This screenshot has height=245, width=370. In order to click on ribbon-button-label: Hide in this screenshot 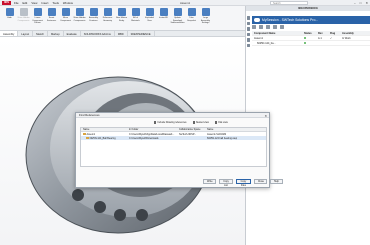, I will do `click(9, 18)`.